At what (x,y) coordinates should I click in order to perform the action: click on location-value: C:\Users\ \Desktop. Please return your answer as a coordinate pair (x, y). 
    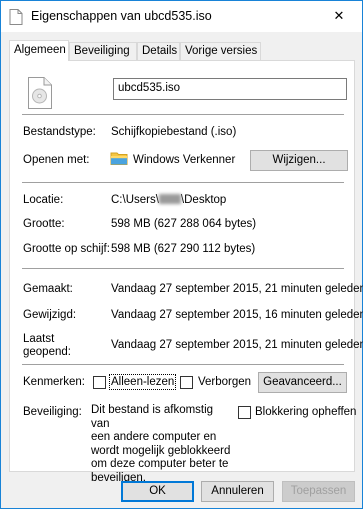
    Looking at the image, I should click on (168, 200).